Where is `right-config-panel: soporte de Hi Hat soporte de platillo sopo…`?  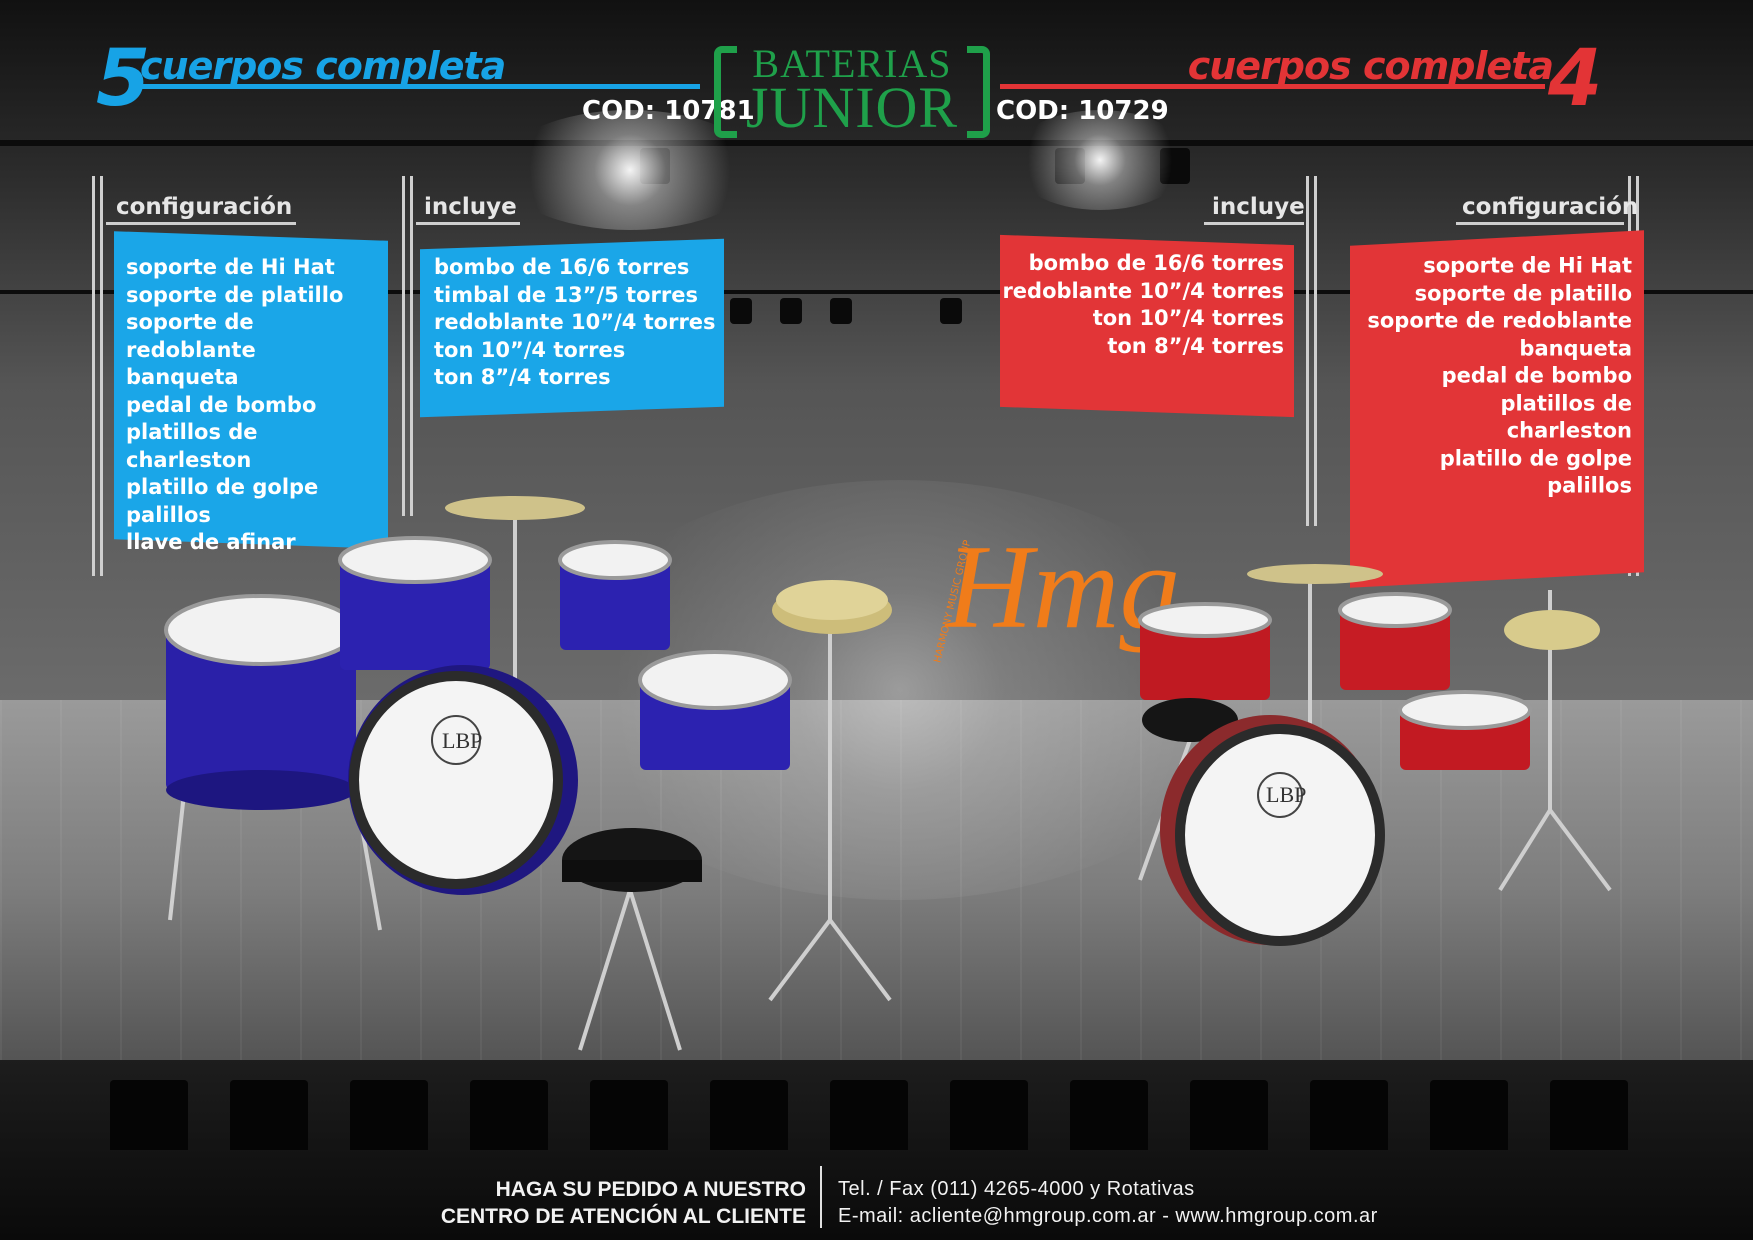 right-config-panel: soporte de Hi Hat soporte de platillo sopo… is located at coordinates (1497, 409).